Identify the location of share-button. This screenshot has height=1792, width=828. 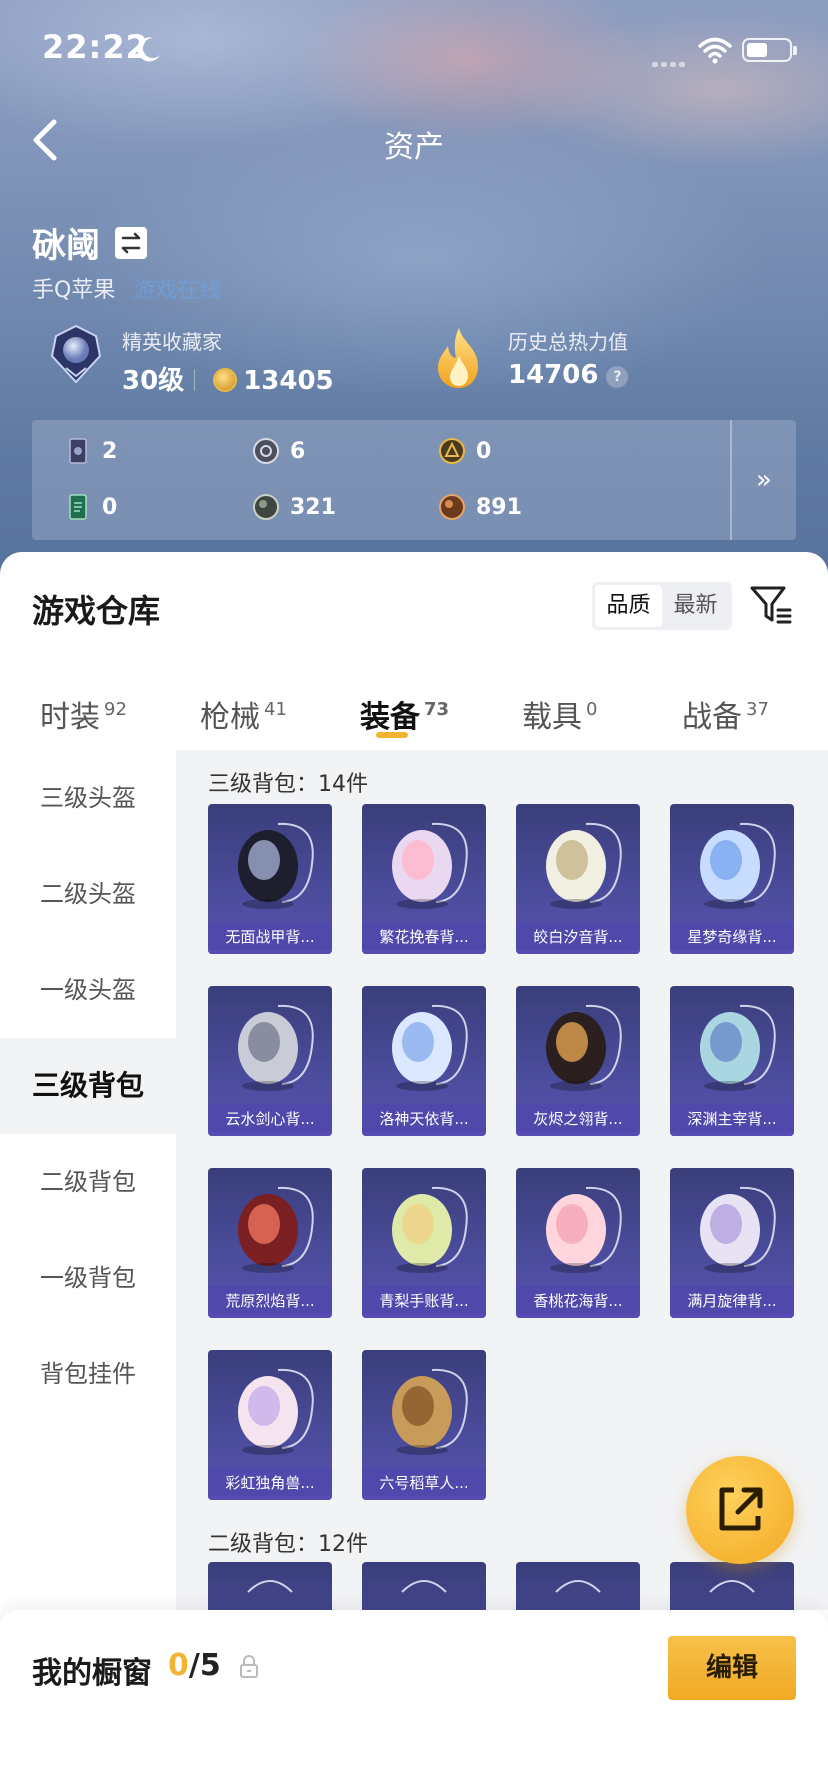
(740, 1510).